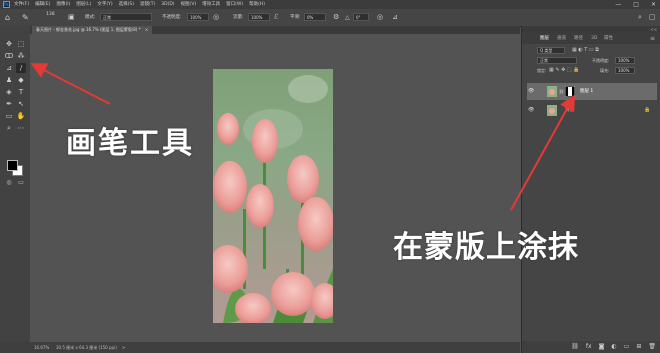 The image size is (660, 353). I want to click on foreground-color-swatch, so click(12, 165).